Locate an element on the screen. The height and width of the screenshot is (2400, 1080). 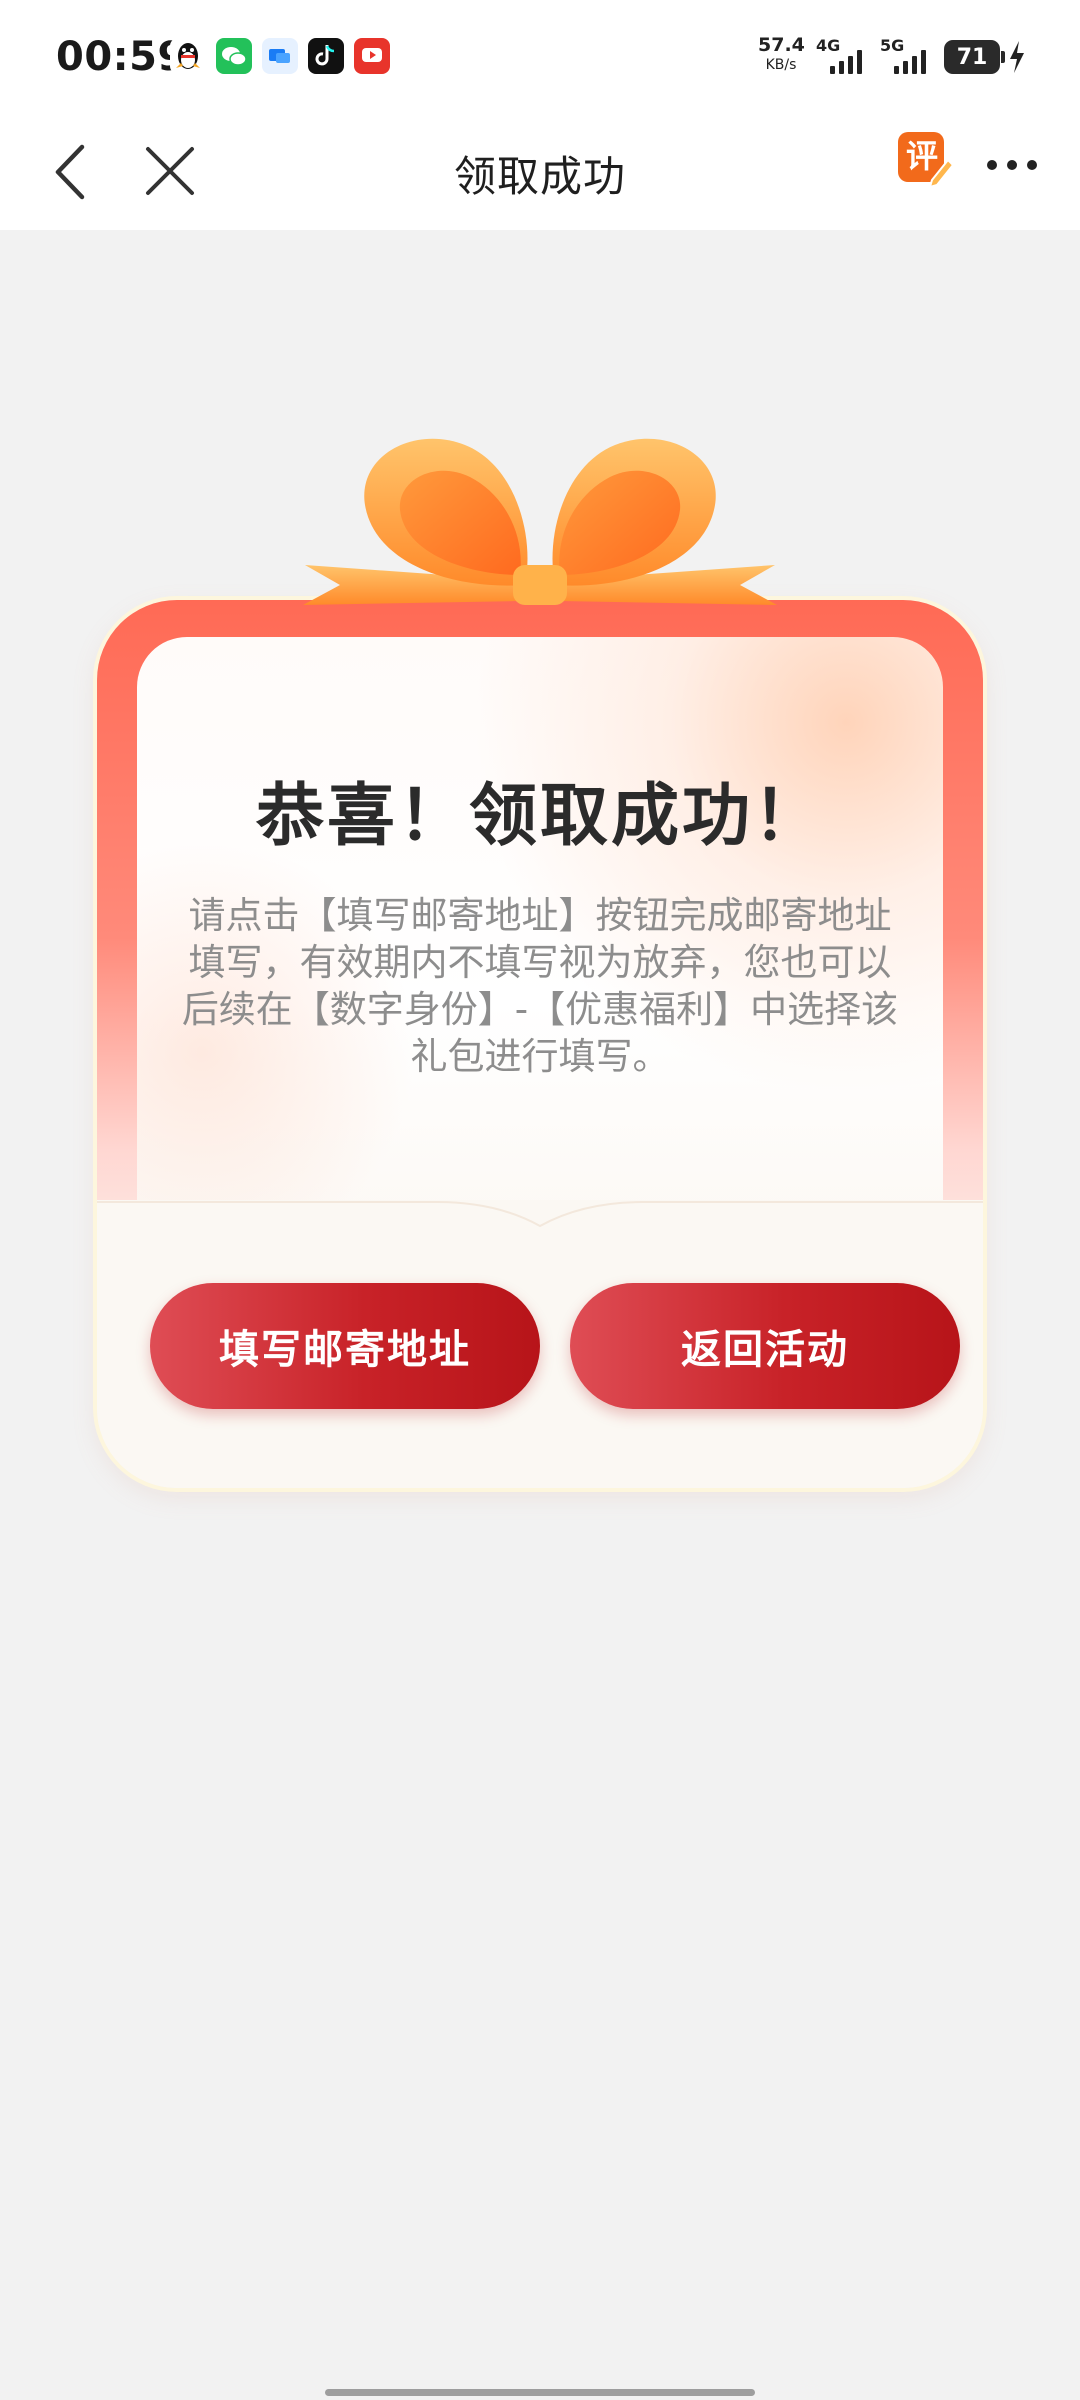
network-speed-value: 57.4 is located at coordinates (781, 45).